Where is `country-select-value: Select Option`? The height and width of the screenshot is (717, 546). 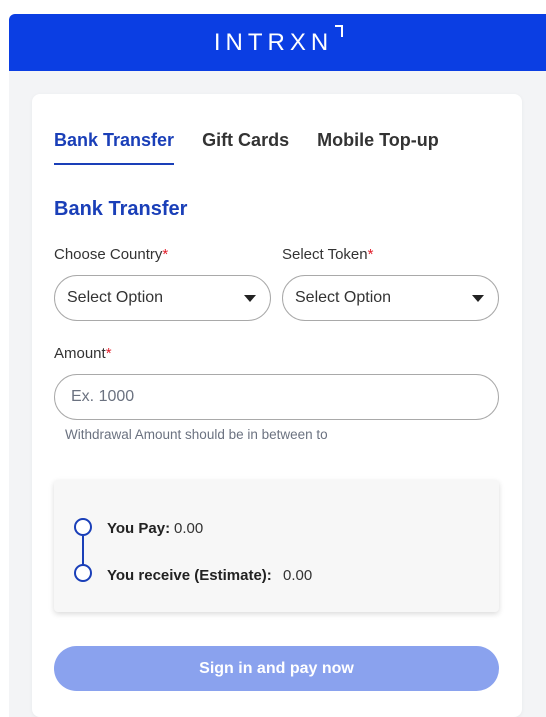
country-select-value: Select Option is located at coordinates (115, 297).